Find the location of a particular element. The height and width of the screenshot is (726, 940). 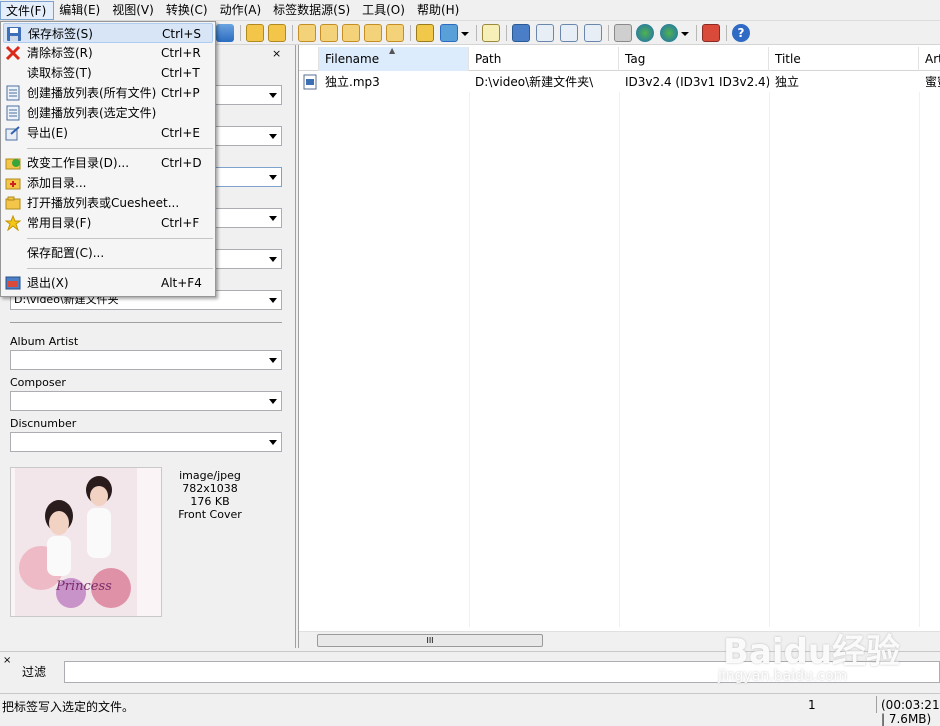

header-title: Title is located at coordinates (844, 59).